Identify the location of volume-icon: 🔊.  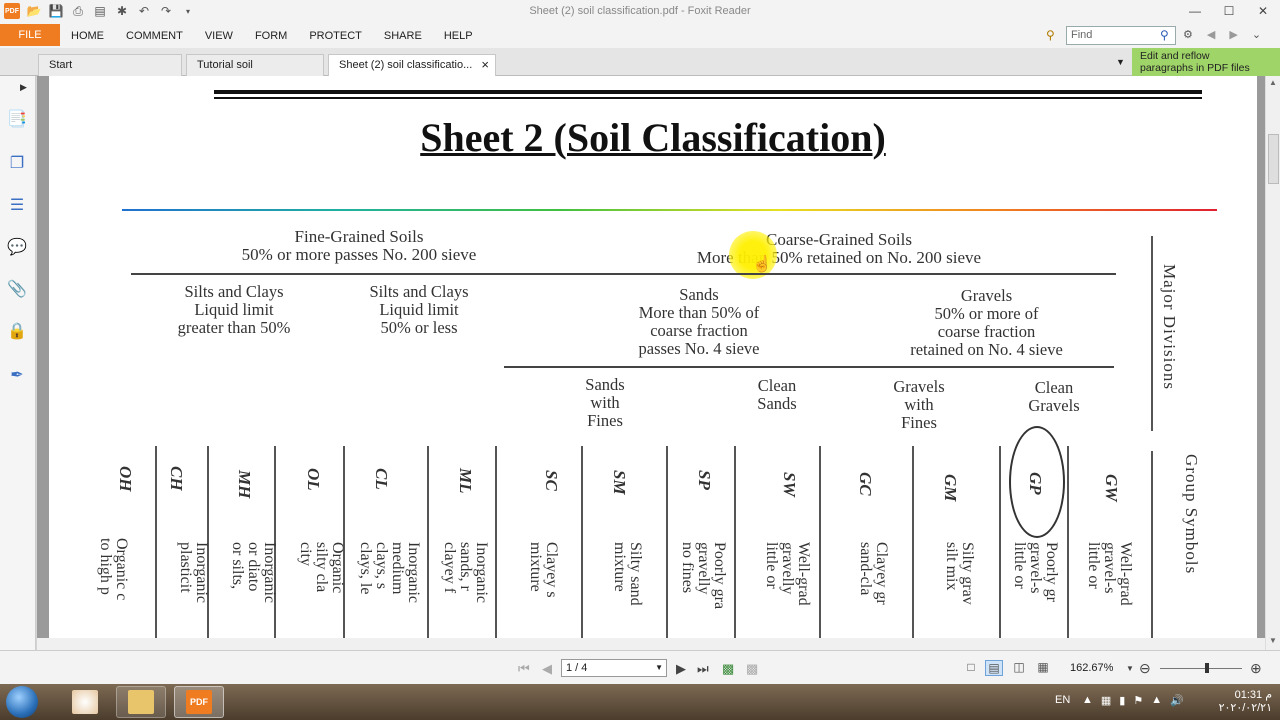
(1177, 700).